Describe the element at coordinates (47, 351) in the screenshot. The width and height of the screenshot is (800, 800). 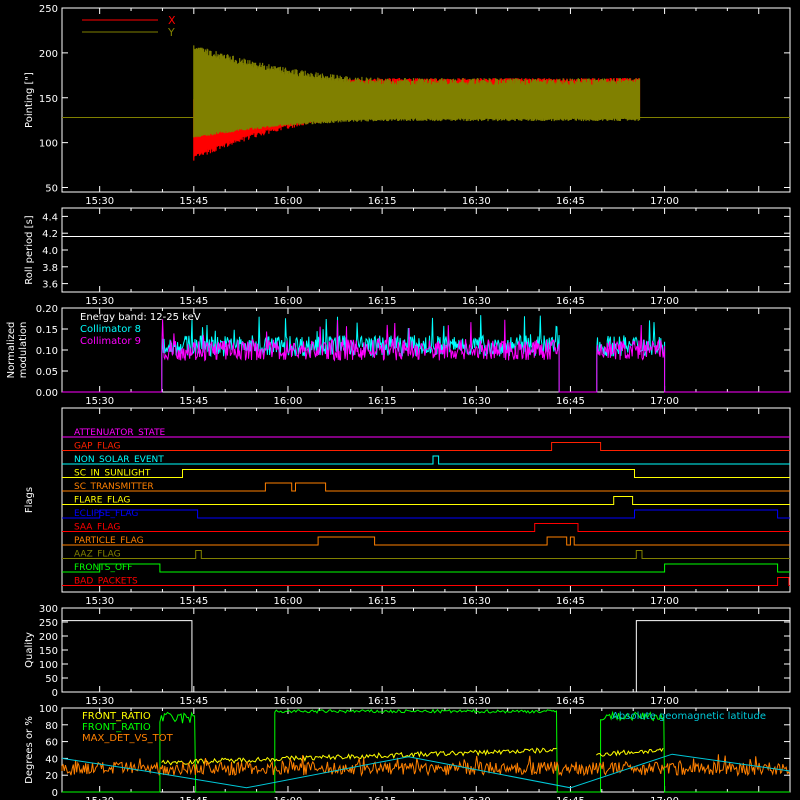
I see `y-tick-label: 0.10` at that location.